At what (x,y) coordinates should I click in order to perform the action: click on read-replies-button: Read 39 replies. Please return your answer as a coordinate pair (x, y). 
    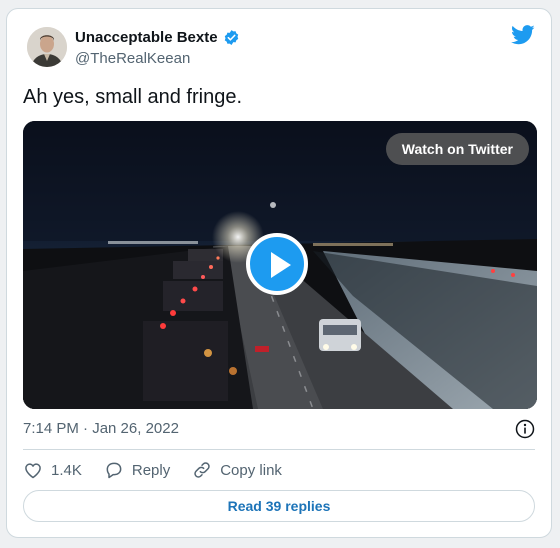
    Looking at the image, I should click on (279, 506).